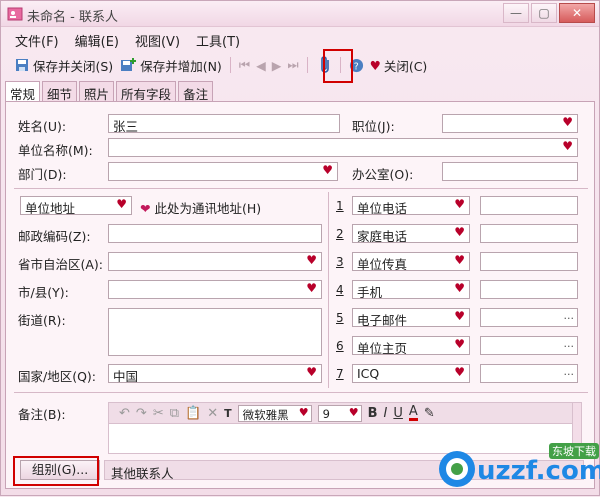 This screenshot has height=497, width=600. I want to click on address-type-dropdown: 单位地址, so click(76, 205).